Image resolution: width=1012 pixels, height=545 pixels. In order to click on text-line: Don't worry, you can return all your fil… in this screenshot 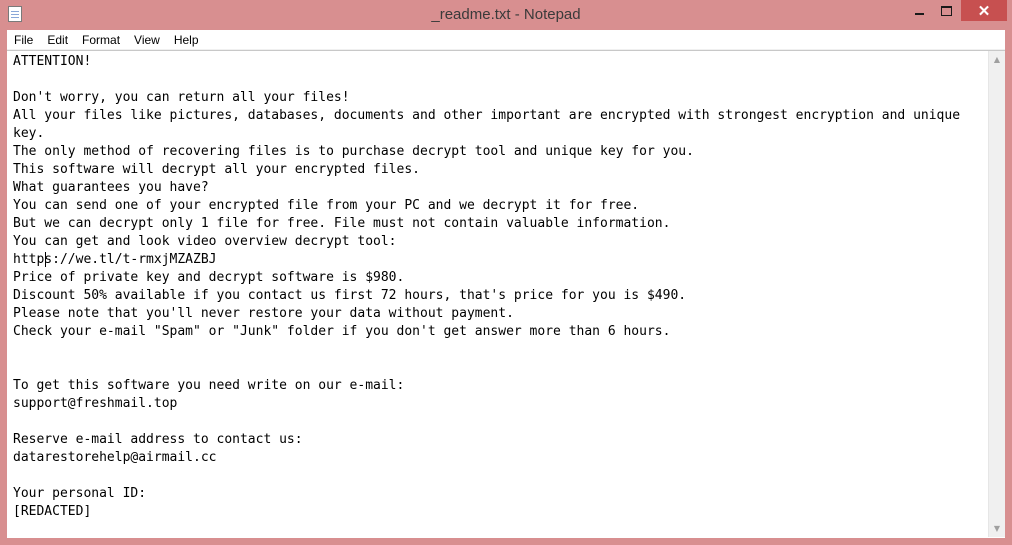, I will do `click(181, 97)`.